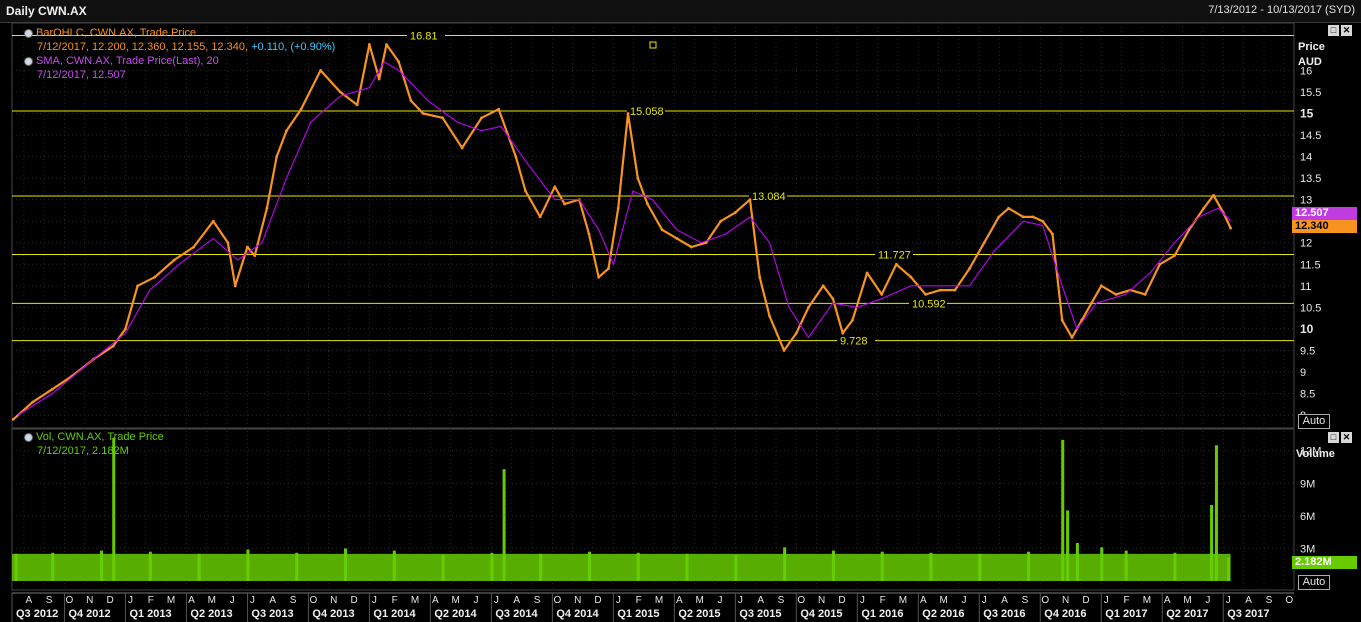 Image resolution: width=1361 pixels, height=622 pixels. I want to click on quarter-tick-label: Q3 2017, so click(1248, 614).